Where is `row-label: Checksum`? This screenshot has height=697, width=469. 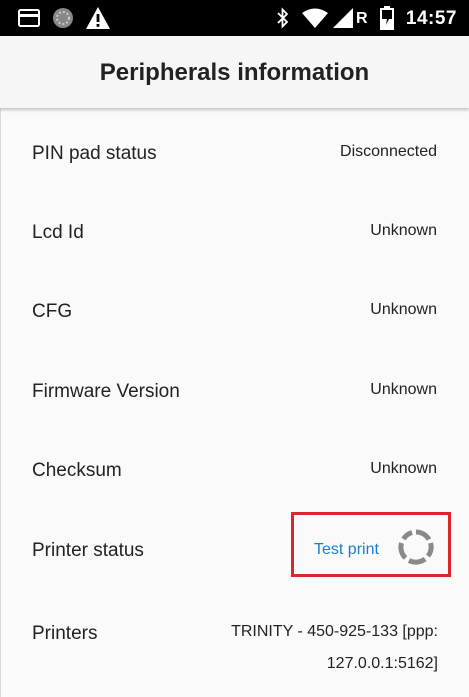 row-label: Checksum is located at coordinates (77, 470).